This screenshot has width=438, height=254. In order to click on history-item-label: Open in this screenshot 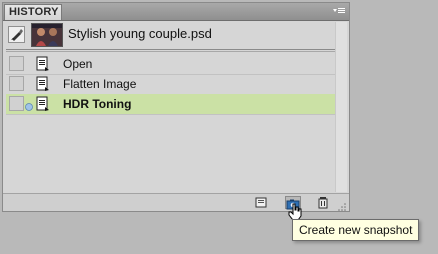, I will do `click(78, 64)`.